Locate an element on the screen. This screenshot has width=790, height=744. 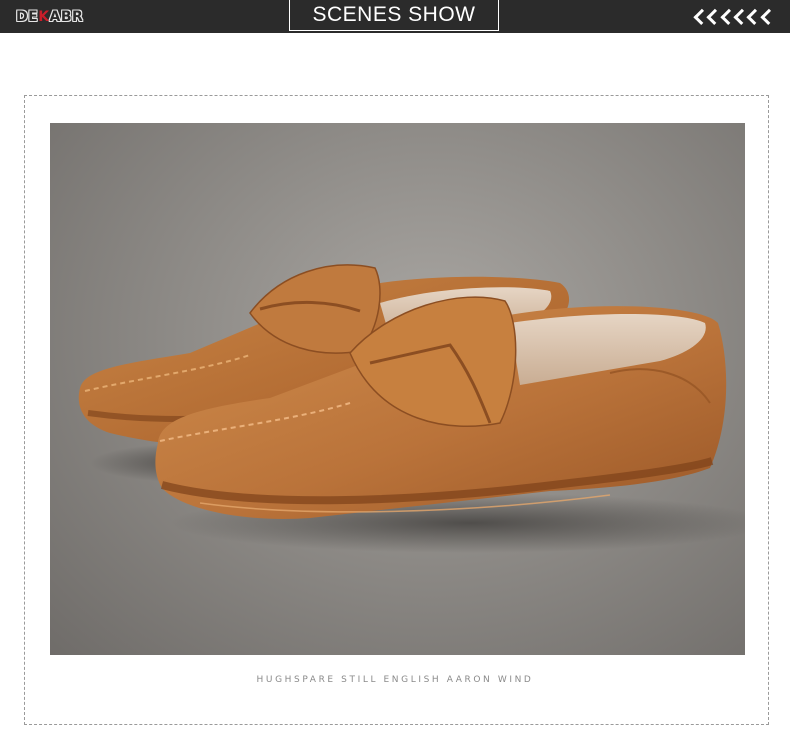
brand-logo-accent: K is located at coordinates (44, 17).